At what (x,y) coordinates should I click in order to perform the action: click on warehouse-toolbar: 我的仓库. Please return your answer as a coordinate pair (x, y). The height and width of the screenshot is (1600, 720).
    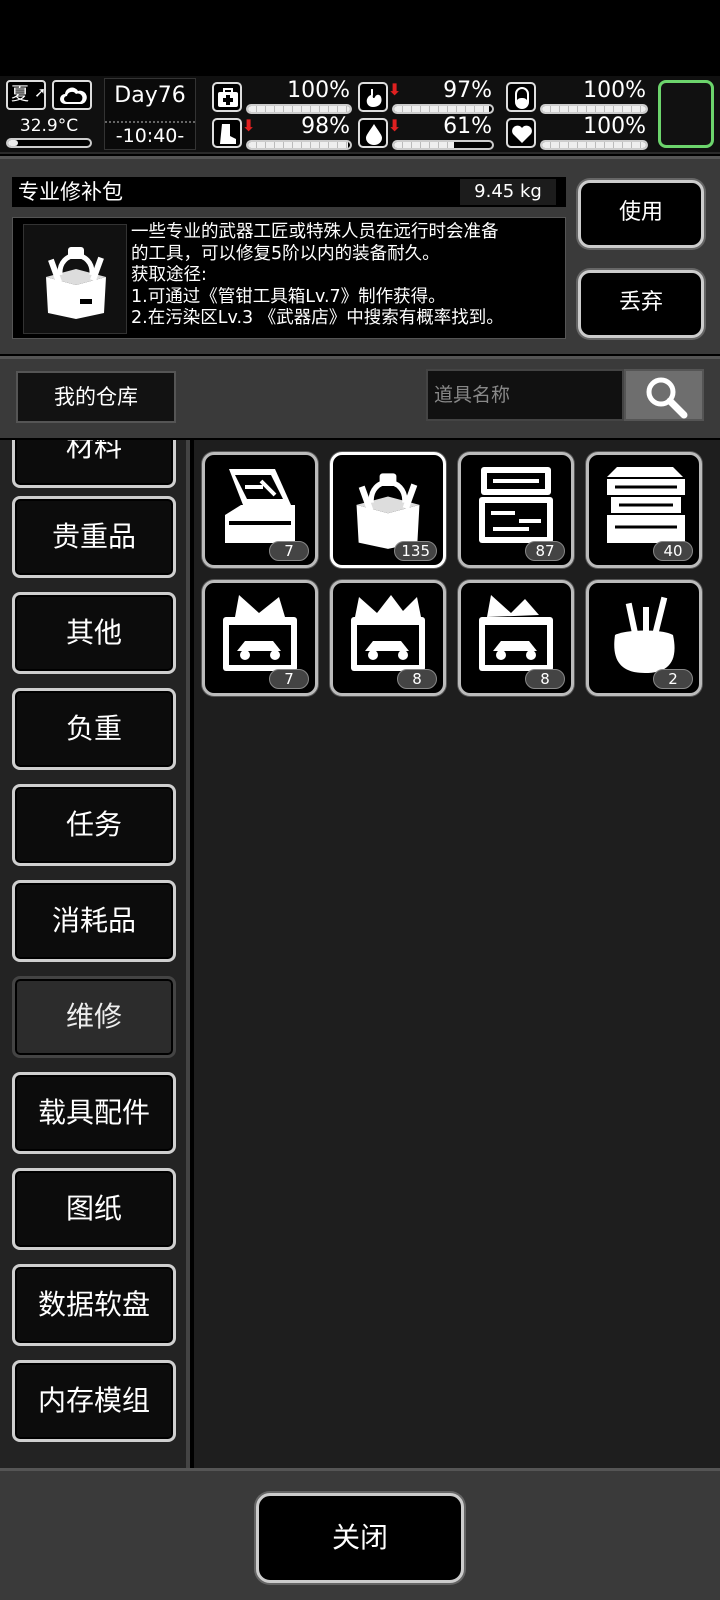
    Looking at the image, I should click on (360, 397).